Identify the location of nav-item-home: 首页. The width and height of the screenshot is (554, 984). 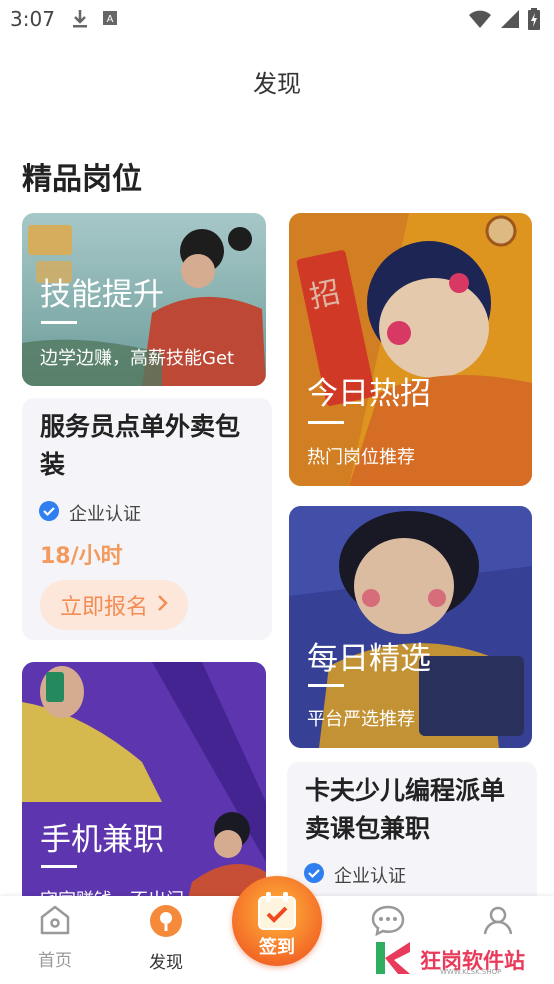
(55, 937).